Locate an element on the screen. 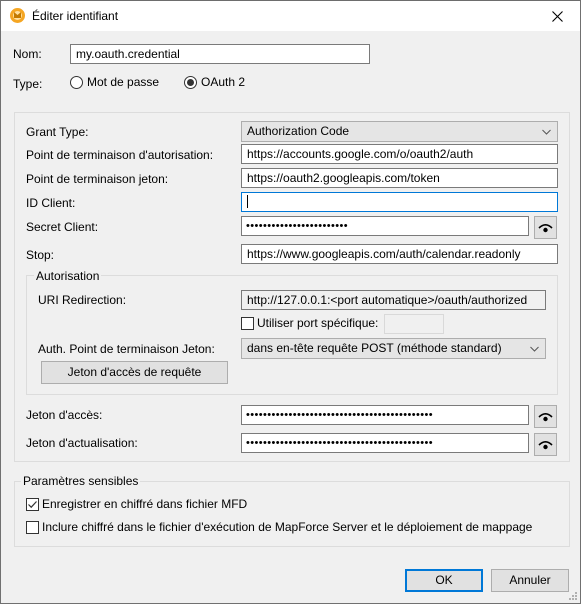 This screenshot has width=581, height=604. client-secret-label: Secret Client: is located at coordinates (62, 227).